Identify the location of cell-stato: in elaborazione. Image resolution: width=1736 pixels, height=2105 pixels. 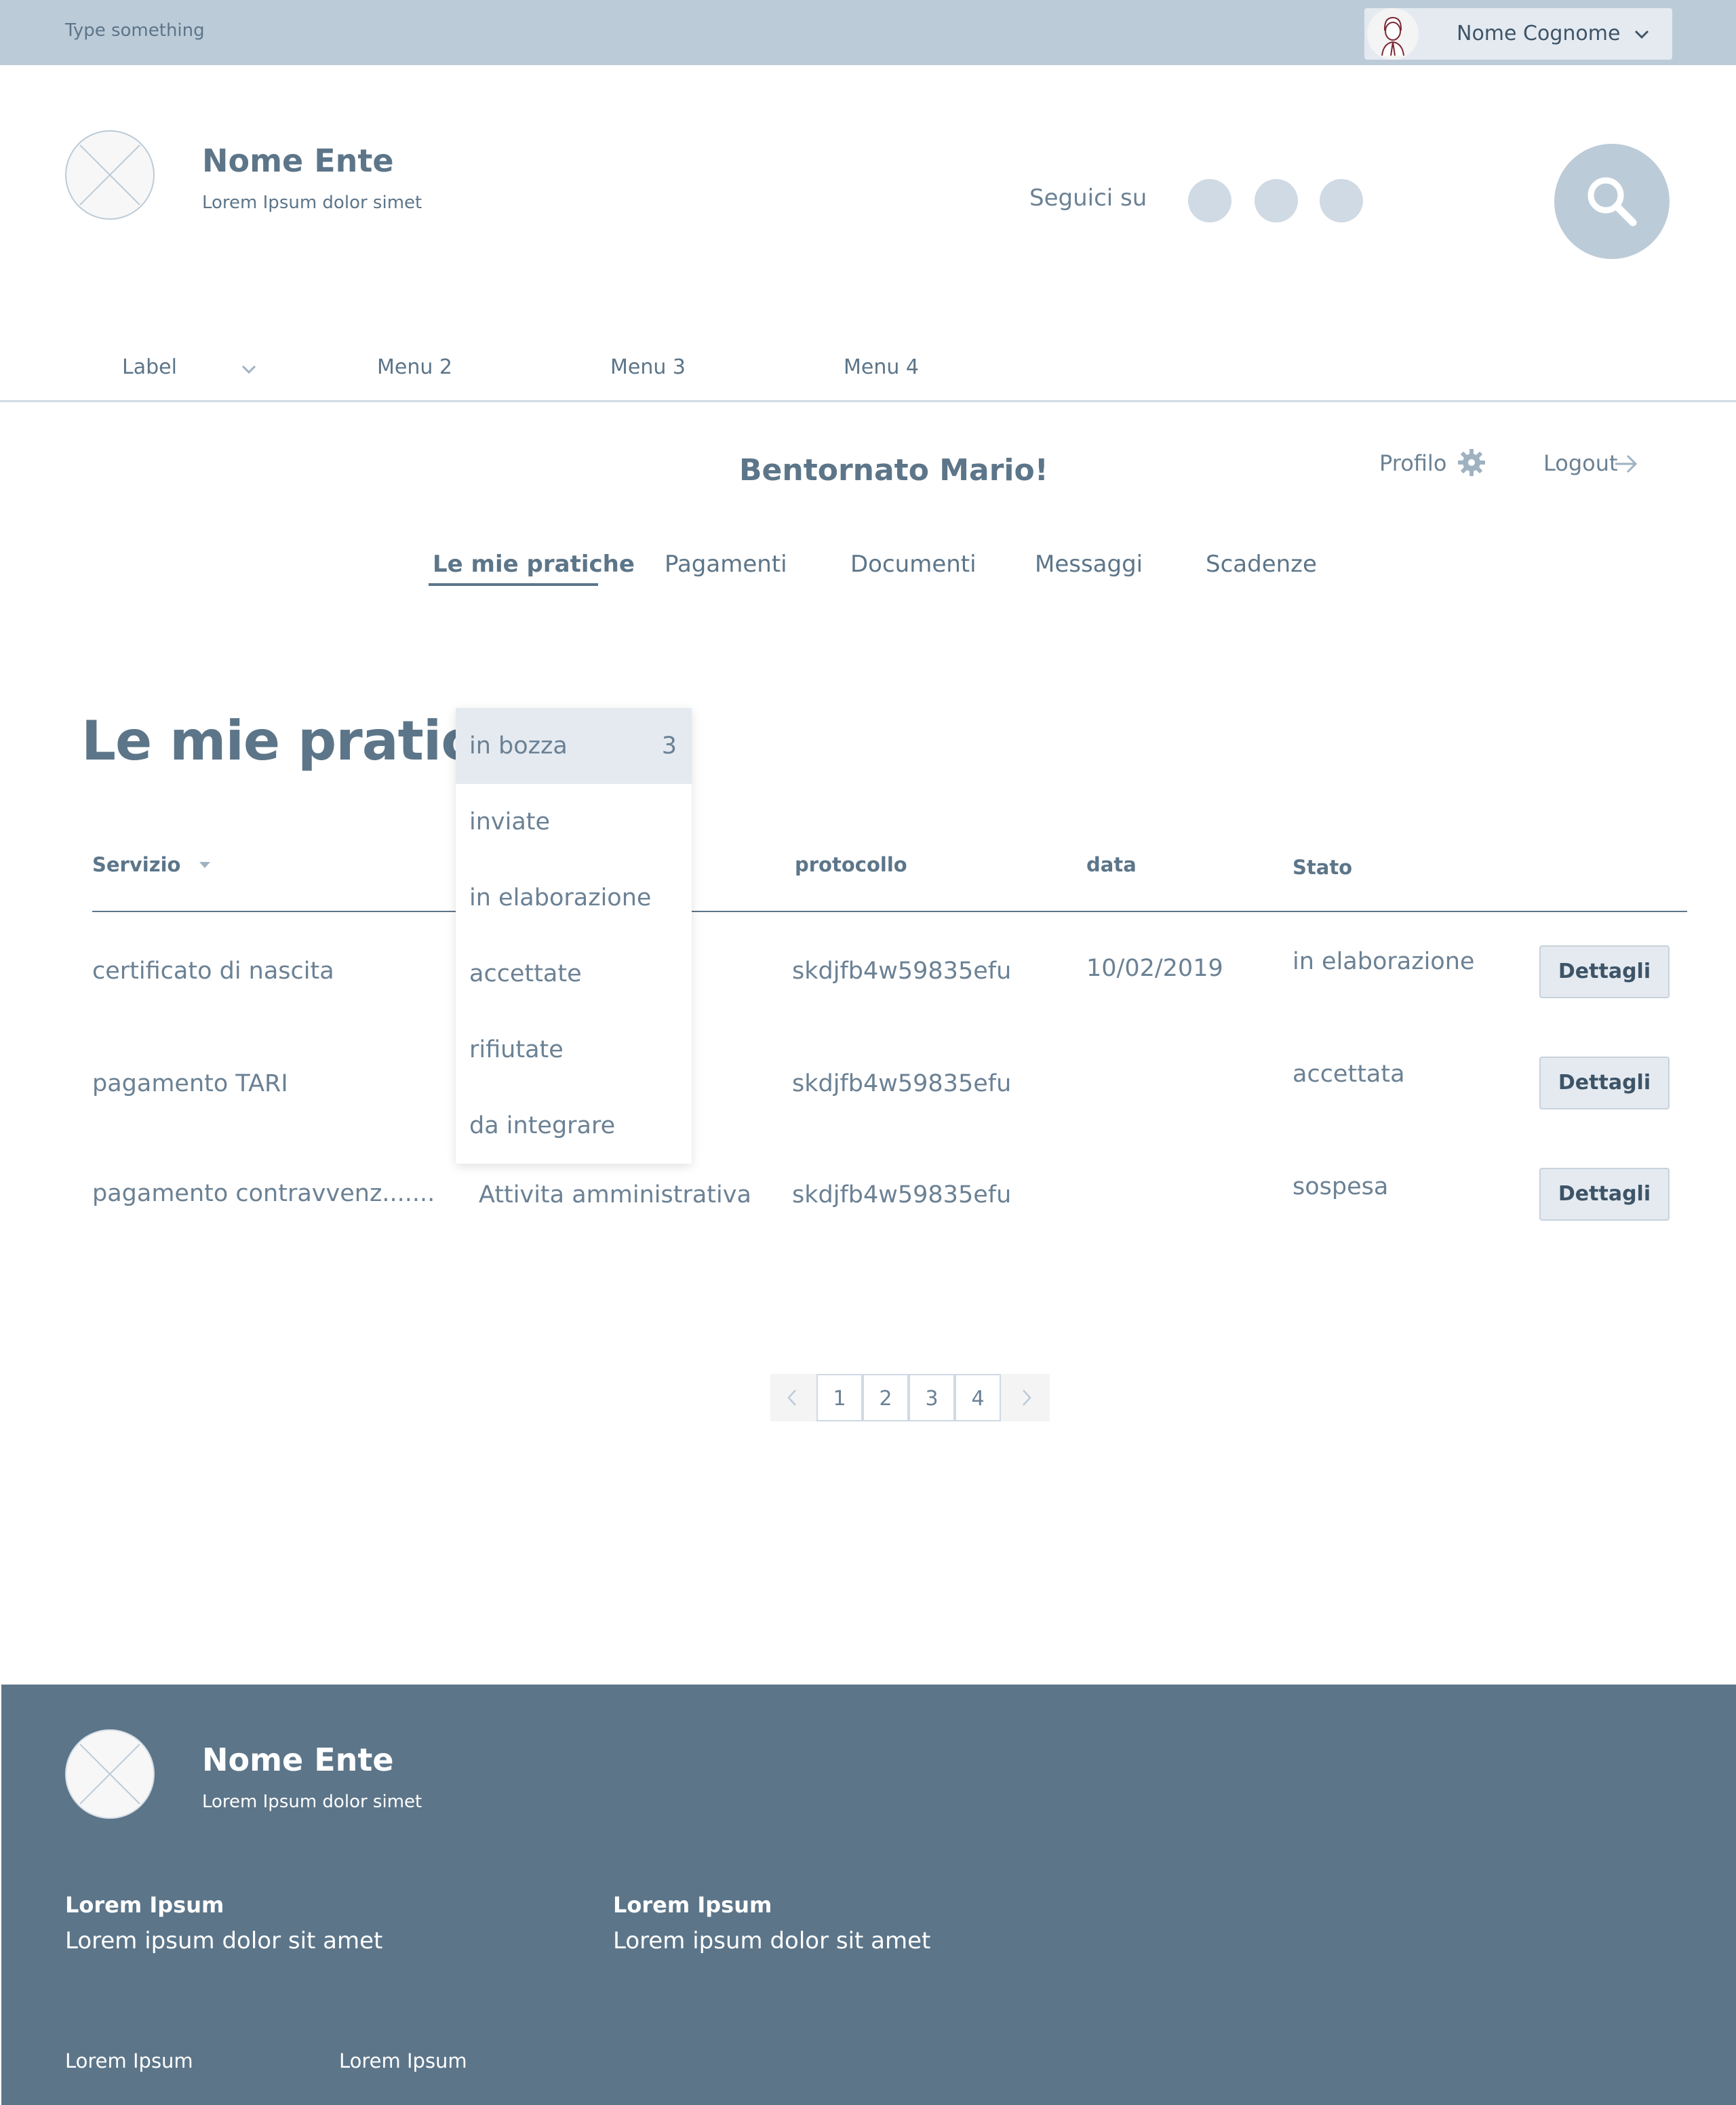
(1384, 962).